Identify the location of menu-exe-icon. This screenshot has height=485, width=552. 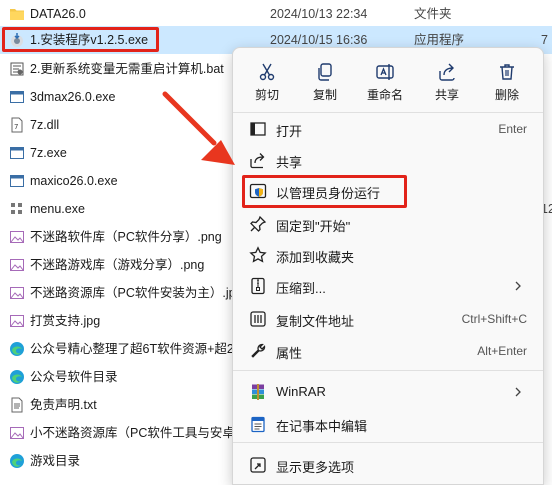
(16, 208).